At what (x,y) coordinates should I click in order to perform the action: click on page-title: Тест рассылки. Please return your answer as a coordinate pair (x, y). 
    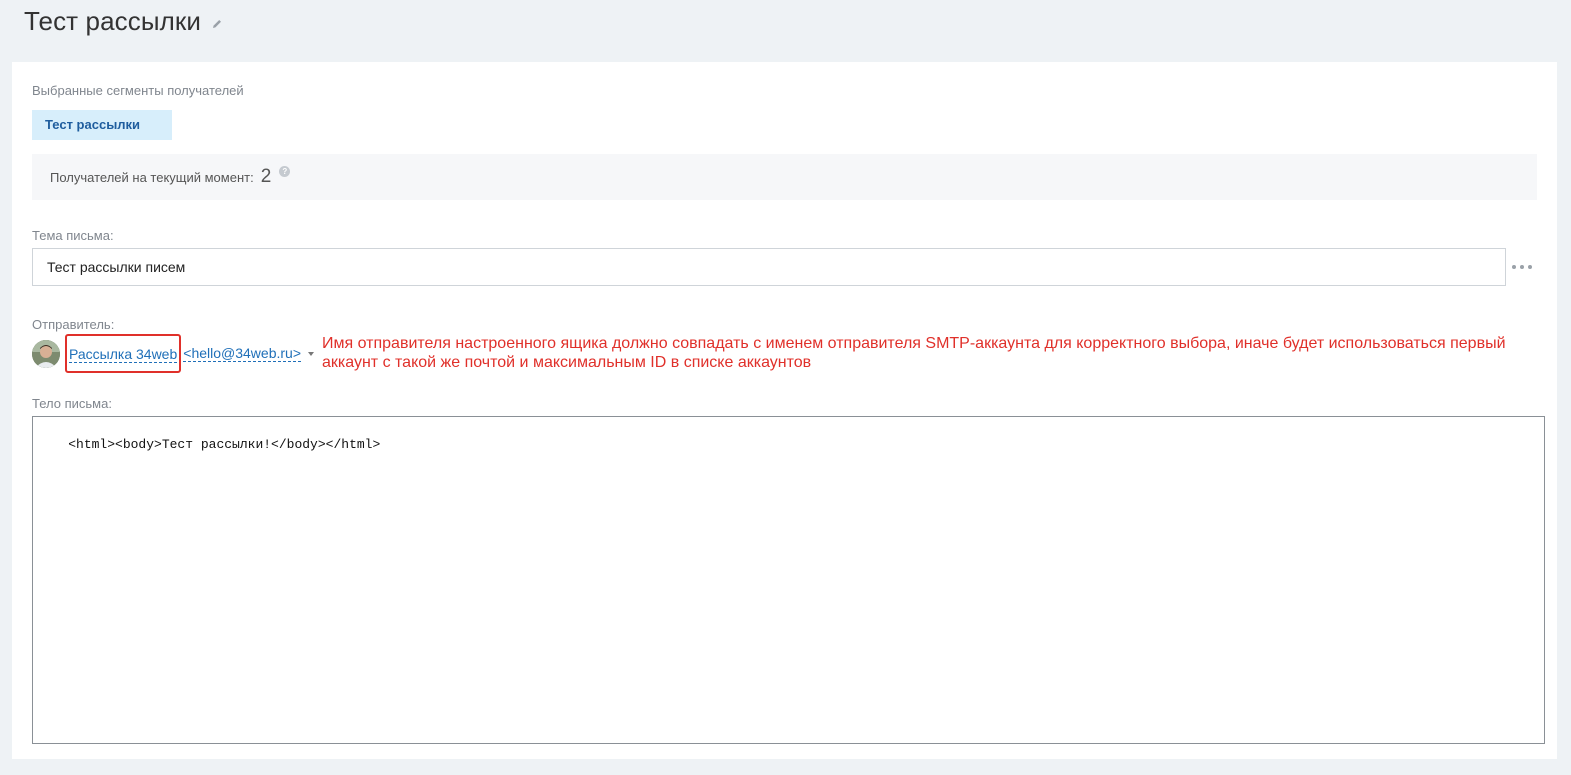
    Looking at the image, I should click on (112, 21).